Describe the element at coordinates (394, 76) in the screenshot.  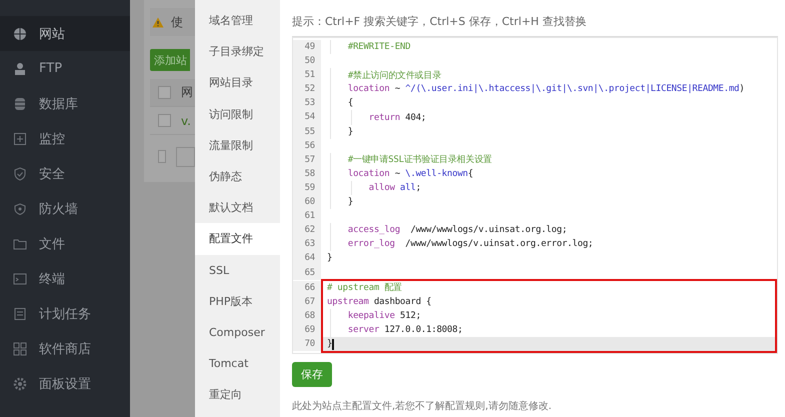
I see `code-line: #禁止访问的文件或目录` at that location.